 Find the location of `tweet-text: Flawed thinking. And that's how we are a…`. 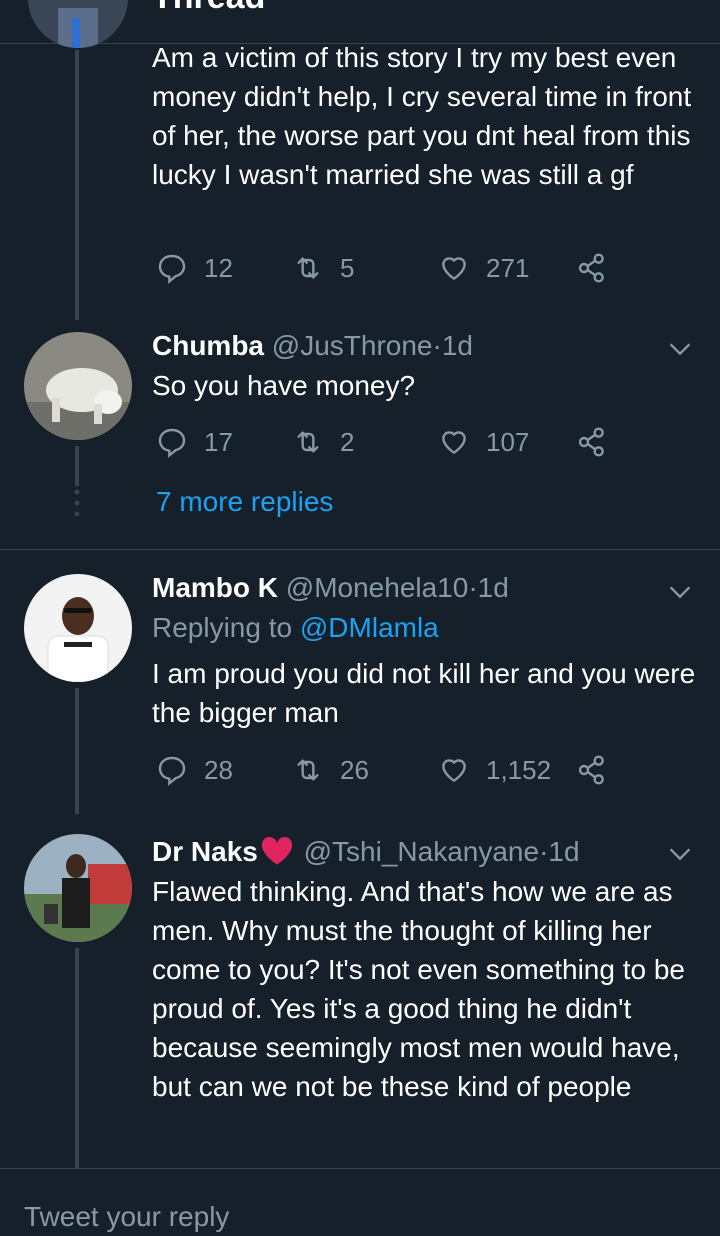

tweet-text: Flawed thinking. And that's how we are a… is located at coordinates (418, 989).